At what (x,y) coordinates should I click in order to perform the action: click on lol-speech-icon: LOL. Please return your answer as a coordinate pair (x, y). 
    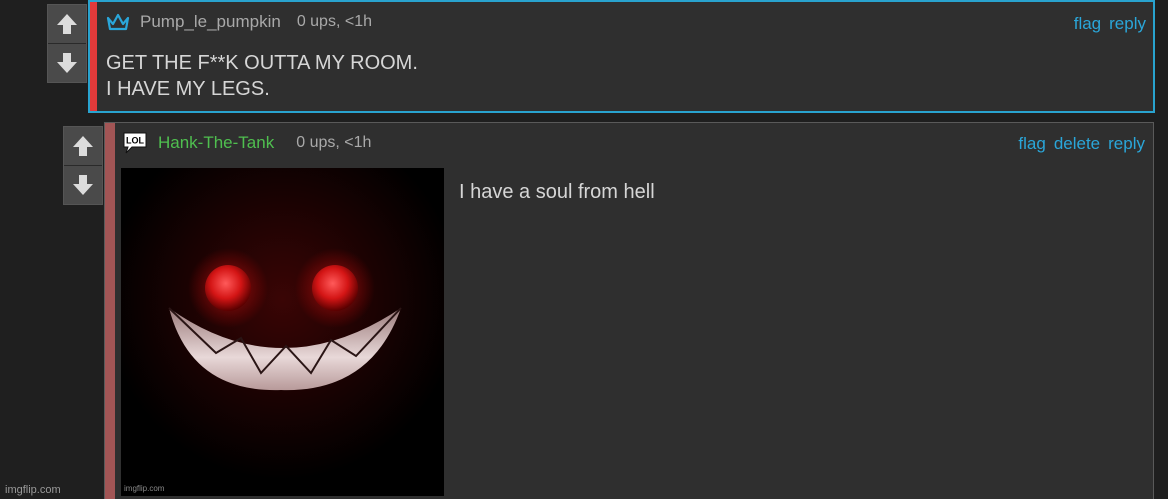
    Looking at the image, I should click on (135, 143).